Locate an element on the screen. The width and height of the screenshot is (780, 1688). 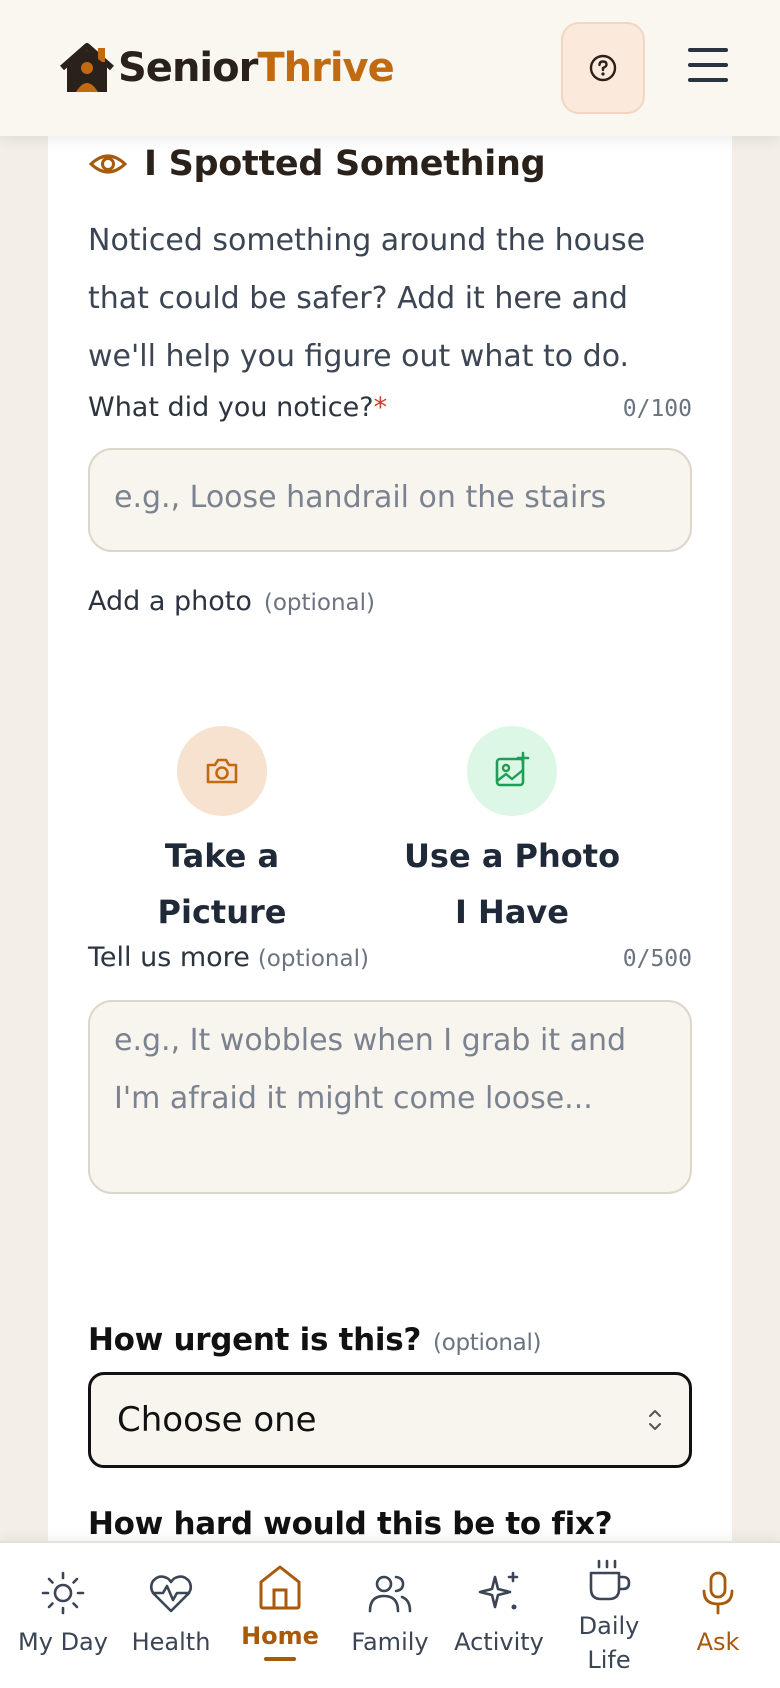
nav-activity: Activity is located at coordinates (499, 1601).